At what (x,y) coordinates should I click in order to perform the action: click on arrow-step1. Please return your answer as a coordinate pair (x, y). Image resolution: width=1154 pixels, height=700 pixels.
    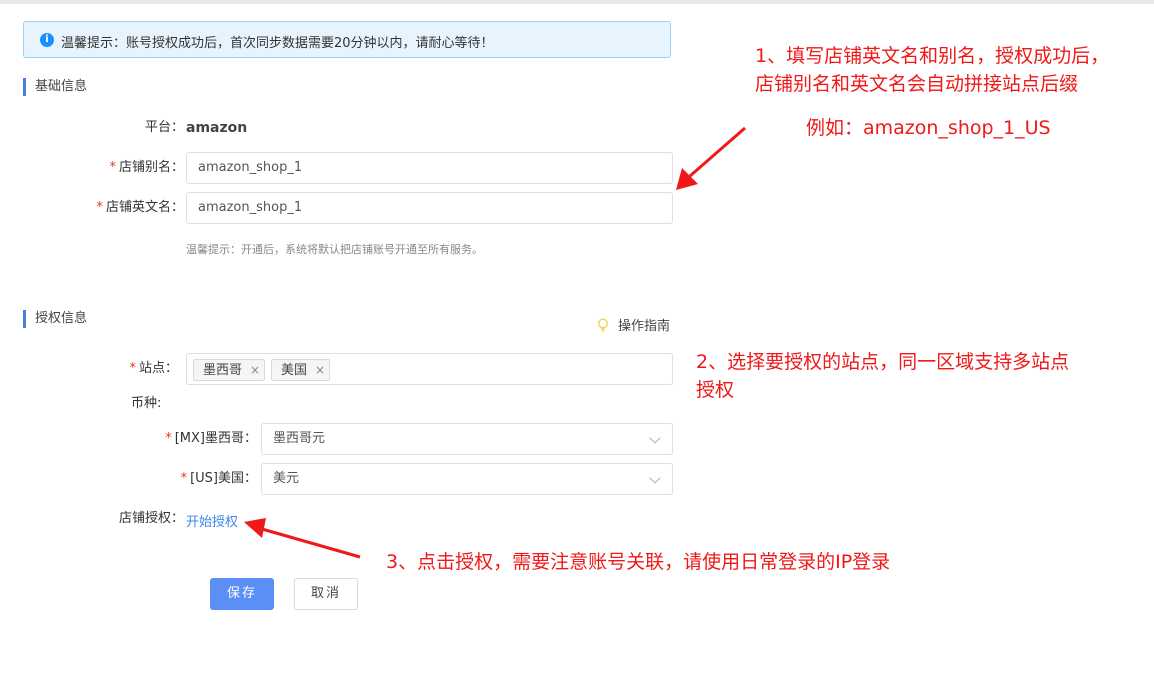
    Looking at the image, I should click on (711, 158).